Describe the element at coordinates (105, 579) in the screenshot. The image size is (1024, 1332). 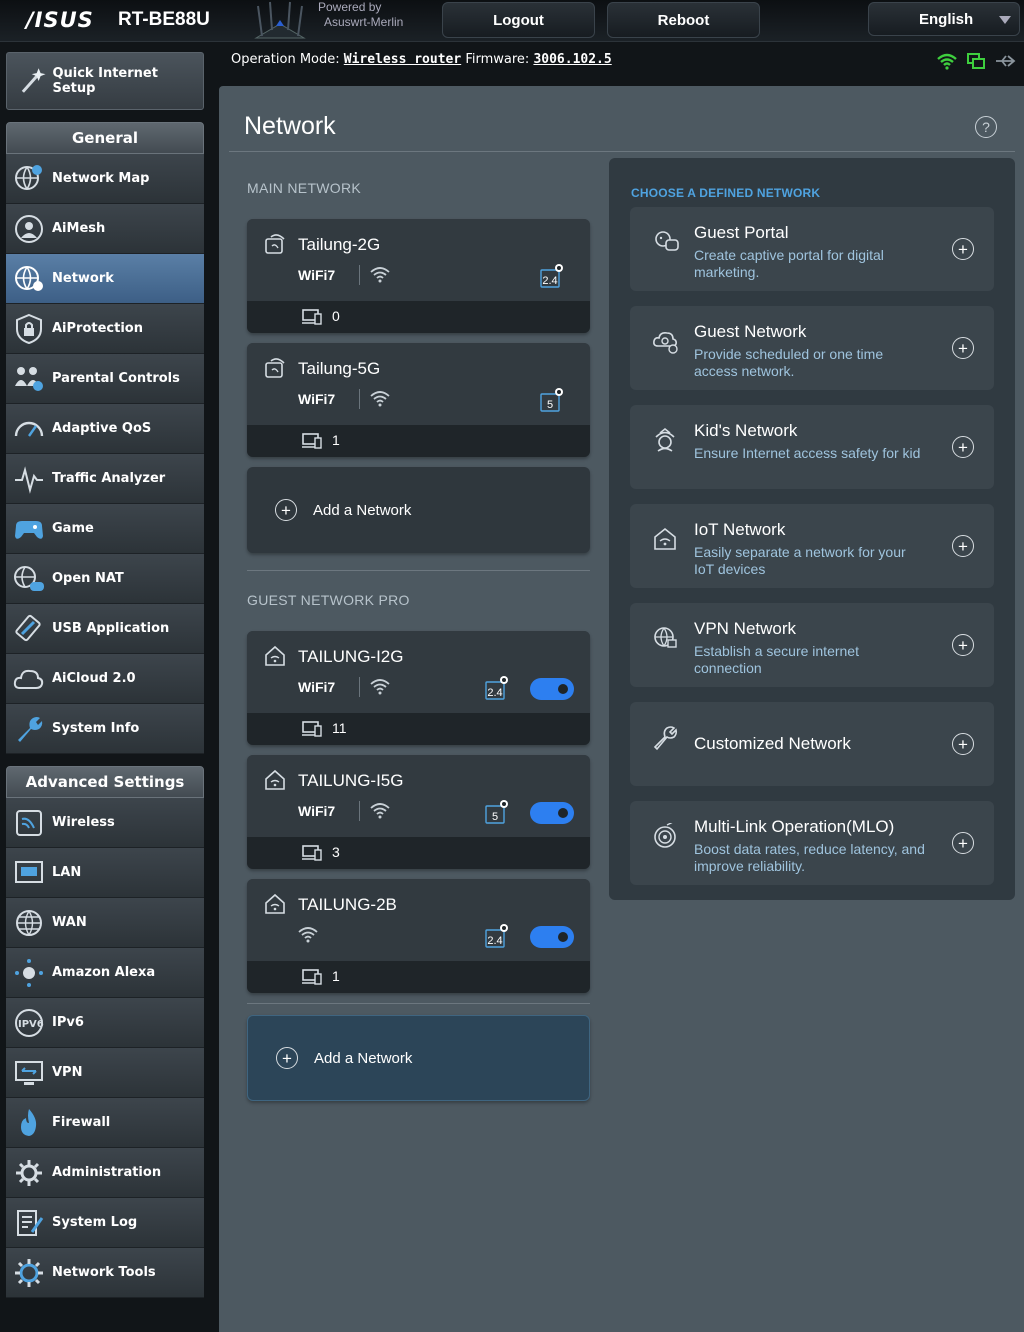
I see `sidebar-item-open-nat: Open NAT` at that location.